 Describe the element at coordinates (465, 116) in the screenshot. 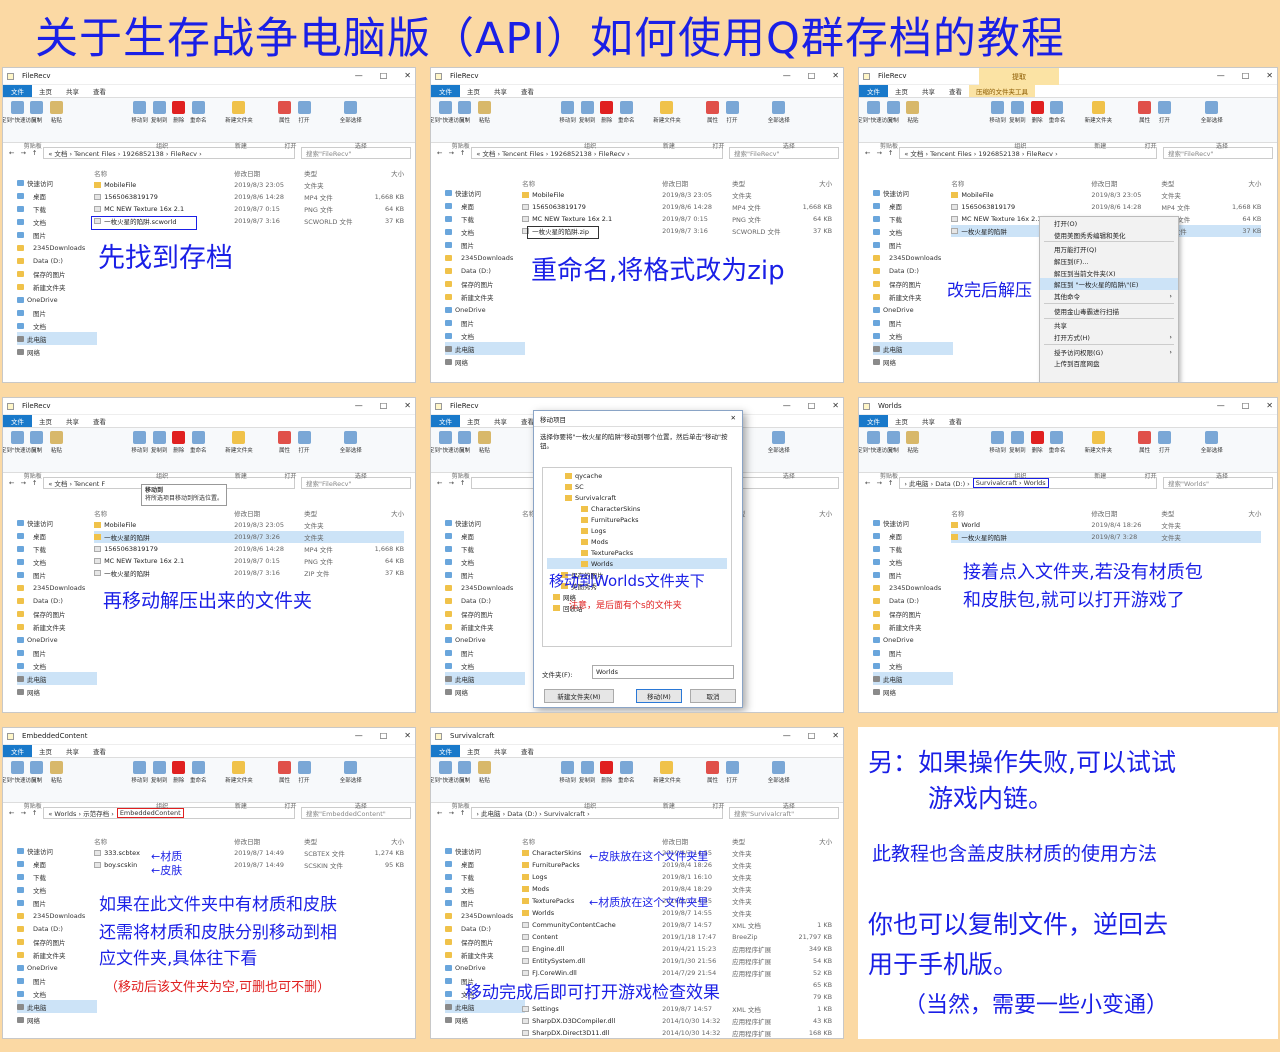

I see `ribbon-copy-button: 复制` at that location.